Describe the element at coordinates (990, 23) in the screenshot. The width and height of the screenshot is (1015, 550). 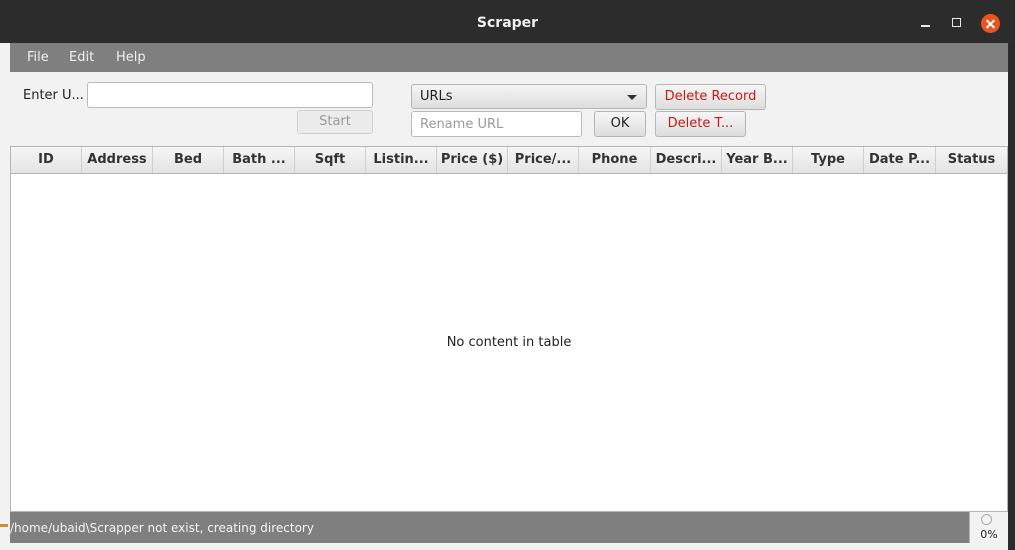
I see `close-icon` at that location.